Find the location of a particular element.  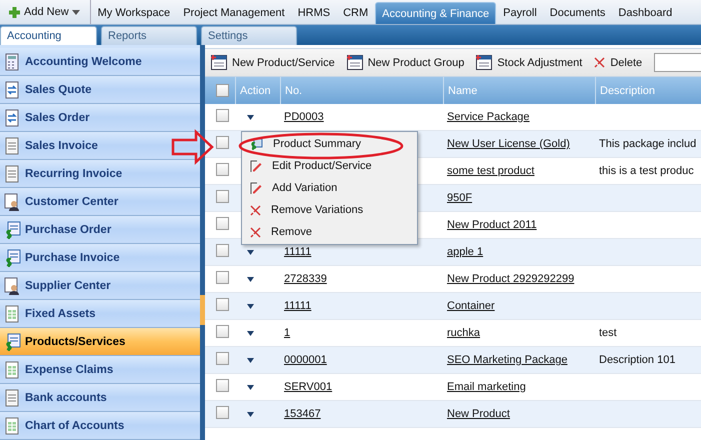

column-header: No. is located at coordinates (293, 90).